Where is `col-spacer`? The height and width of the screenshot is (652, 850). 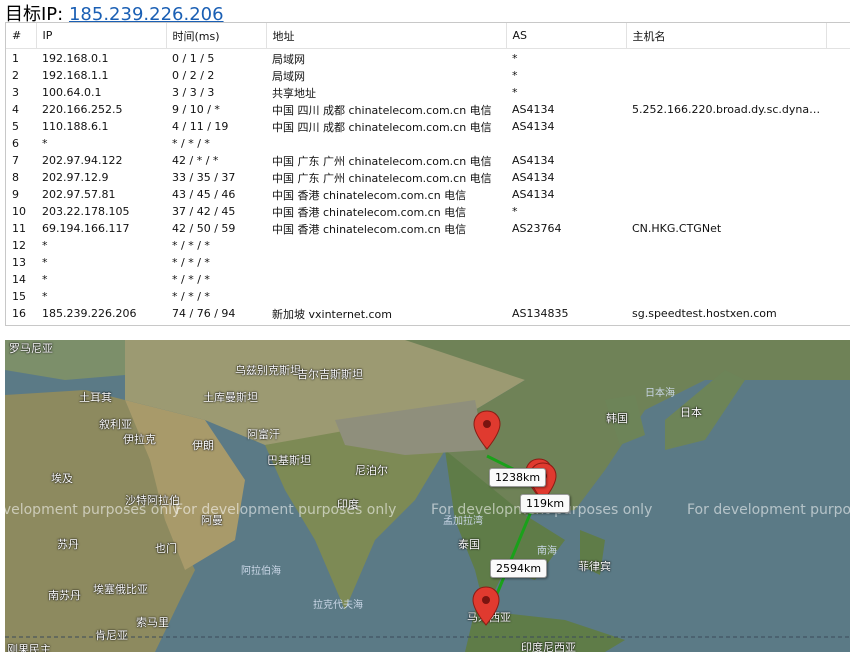
col-spacer is located at coordinates (838, 36).